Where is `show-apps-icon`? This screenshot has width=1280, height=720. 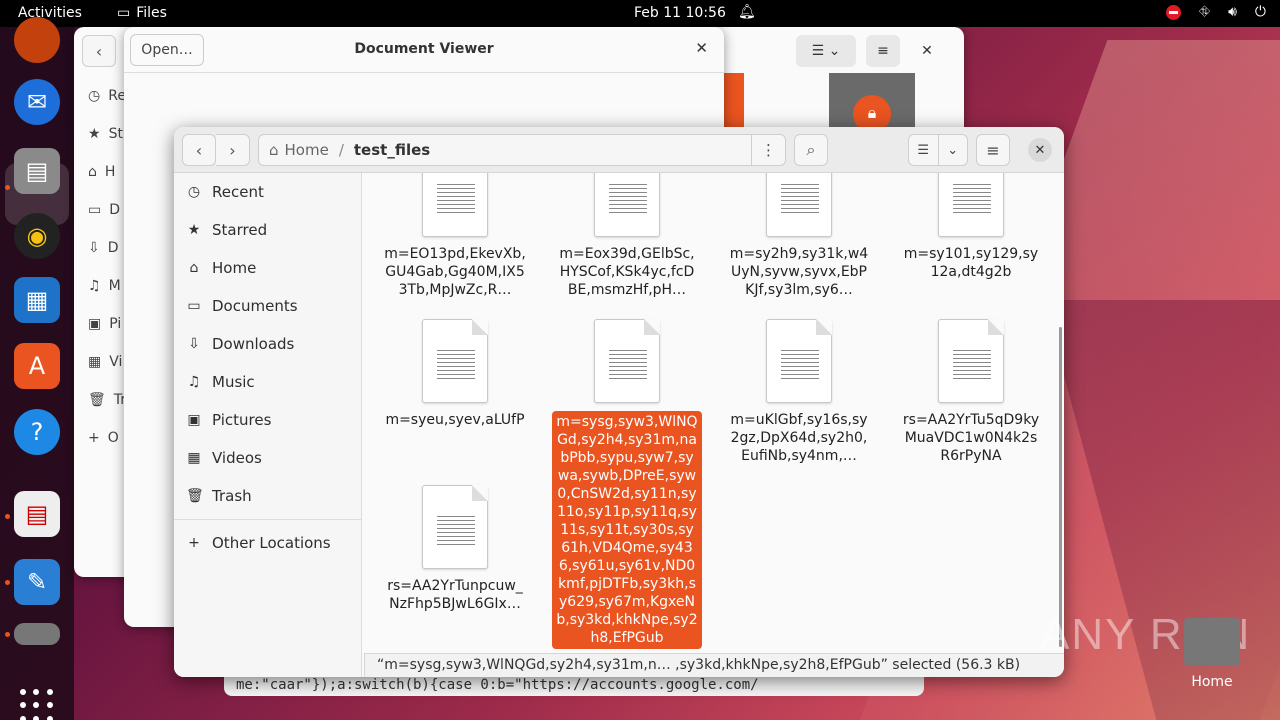 show-apps-icon is located at coordinates (37, 704).